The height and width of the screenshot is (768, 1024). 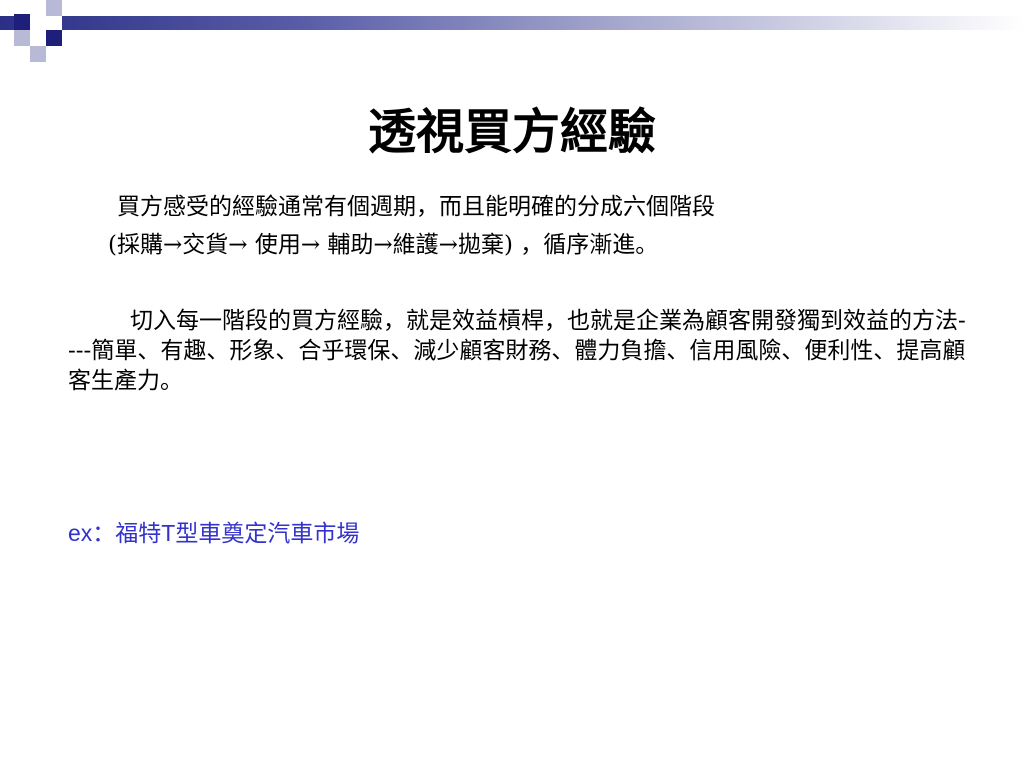 What do you see at coordinates (168, 533) in the screenshot?
I see `example-text-b: T` at bounding box center [168, 533].